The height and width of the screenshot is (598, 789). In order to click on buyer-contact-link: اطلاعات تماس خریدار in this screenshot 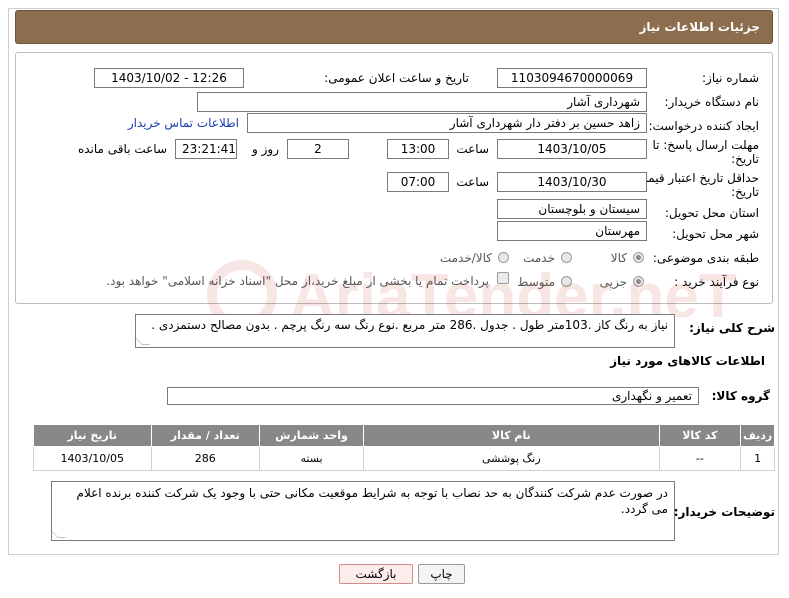, I will do `click(183, 123)`.